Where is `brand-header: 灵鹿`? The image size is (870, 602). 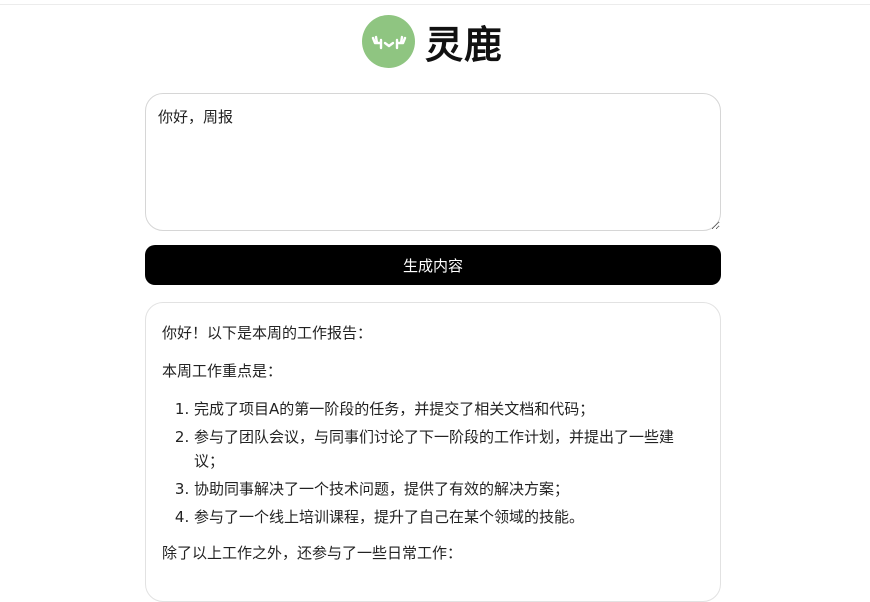 brand-header: 灵鹿 is located at coordinates (432, 41).